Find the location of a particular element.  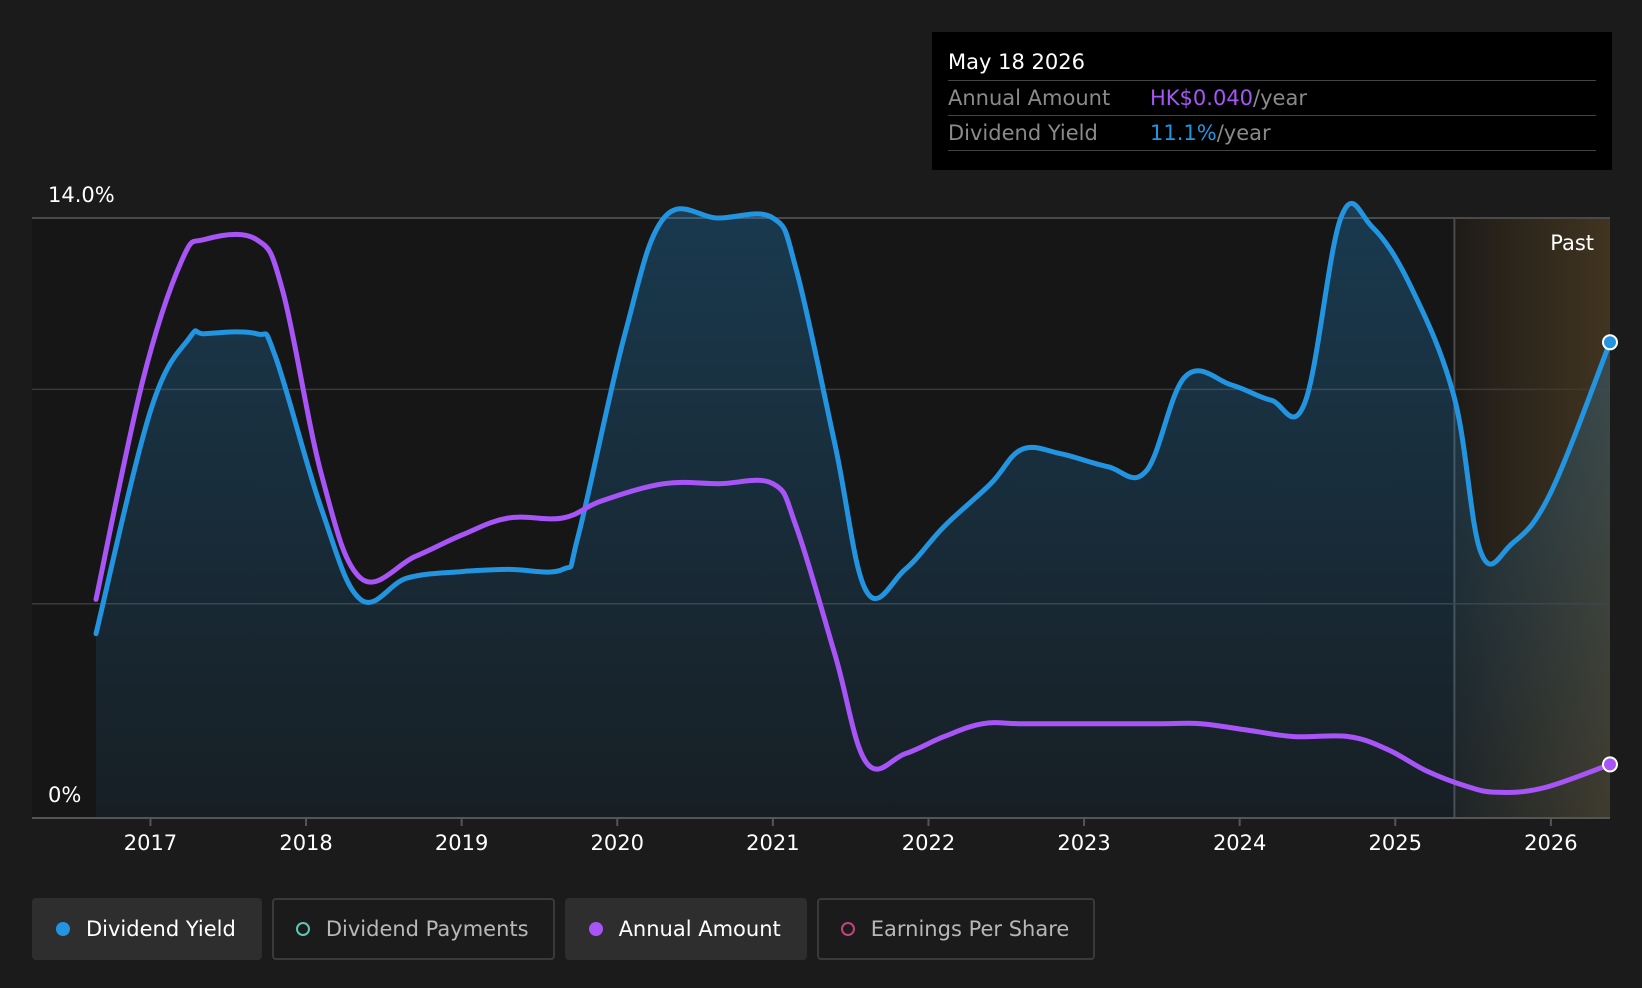

x-tick-label: 2017 is located at coordinates (150, 843).